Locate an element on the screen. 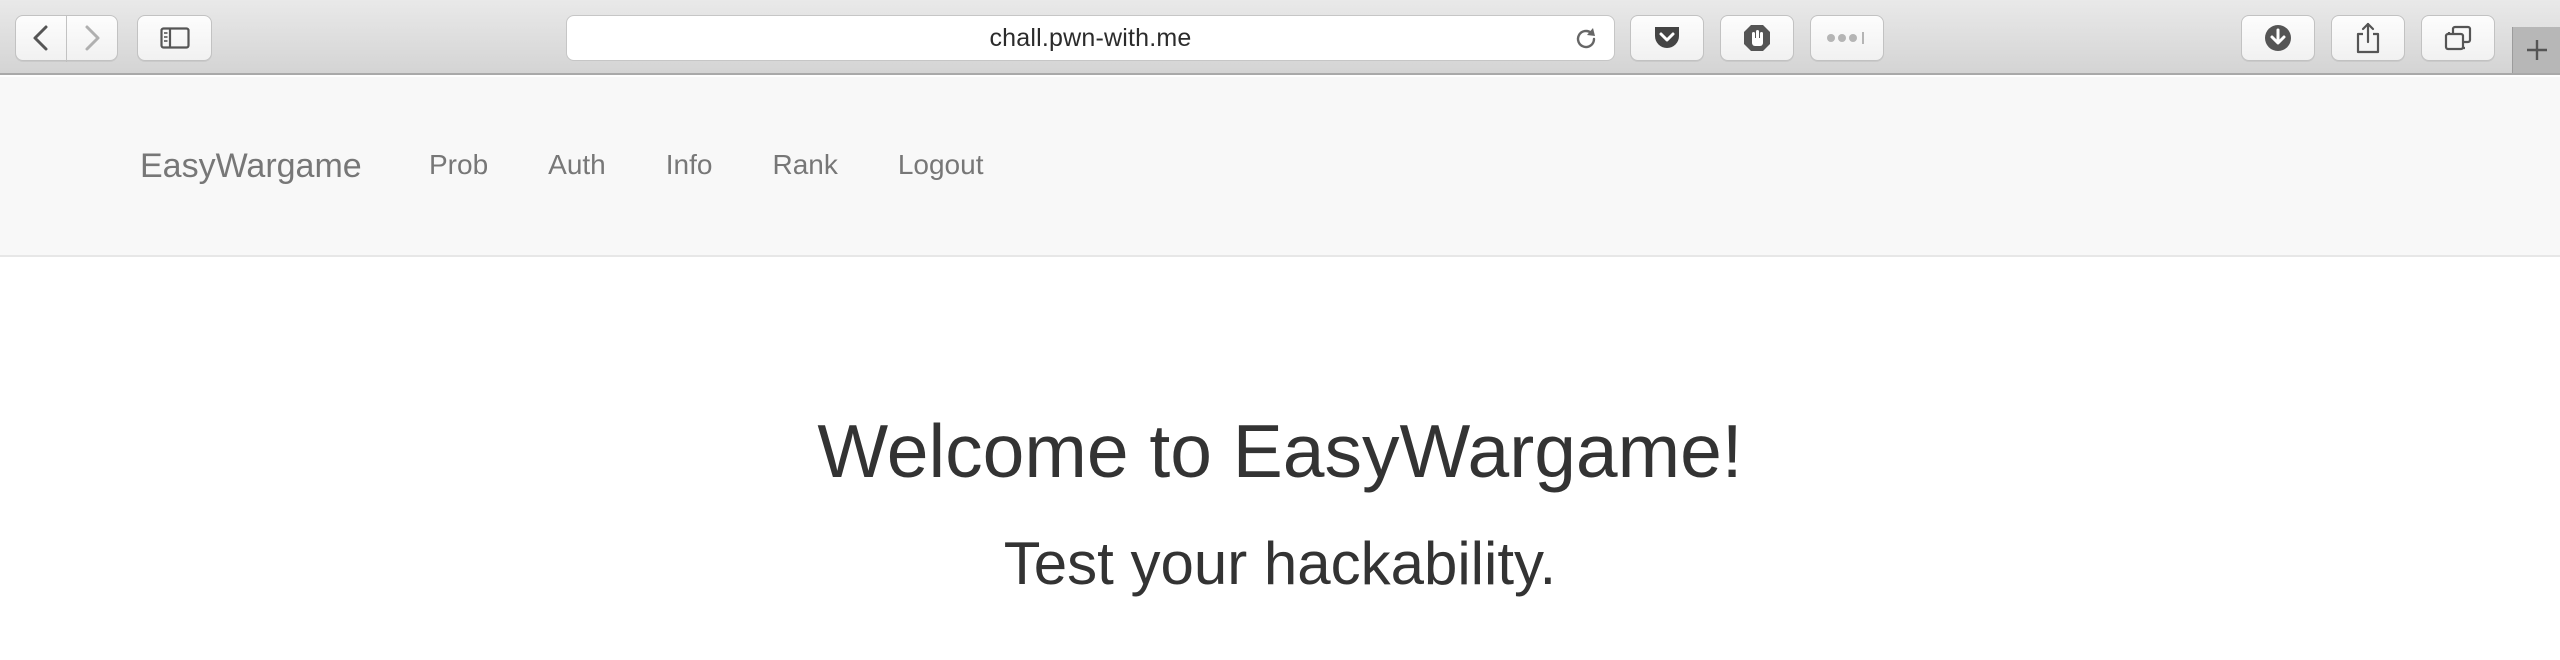  download-icon is located at coordinates (2278, 38).